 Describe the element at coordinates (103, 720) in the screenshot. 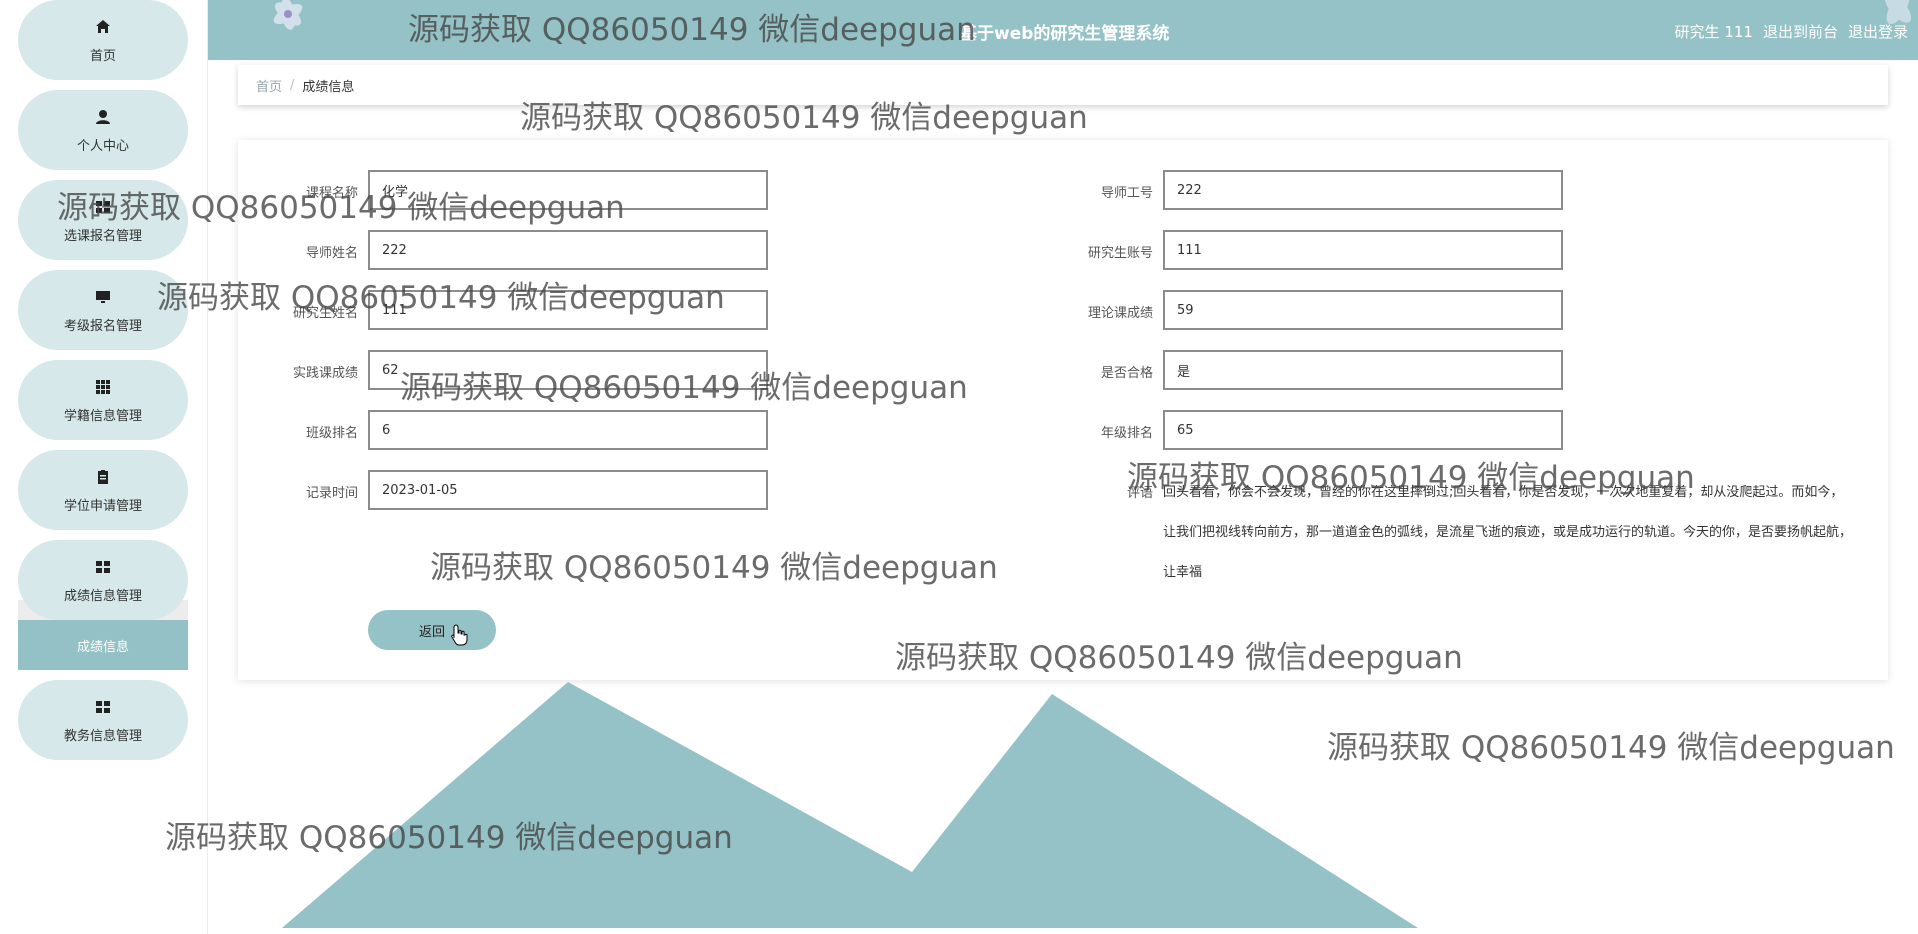

I see `sidebar-item-academic-affairs: 教务信息管理` at that location.